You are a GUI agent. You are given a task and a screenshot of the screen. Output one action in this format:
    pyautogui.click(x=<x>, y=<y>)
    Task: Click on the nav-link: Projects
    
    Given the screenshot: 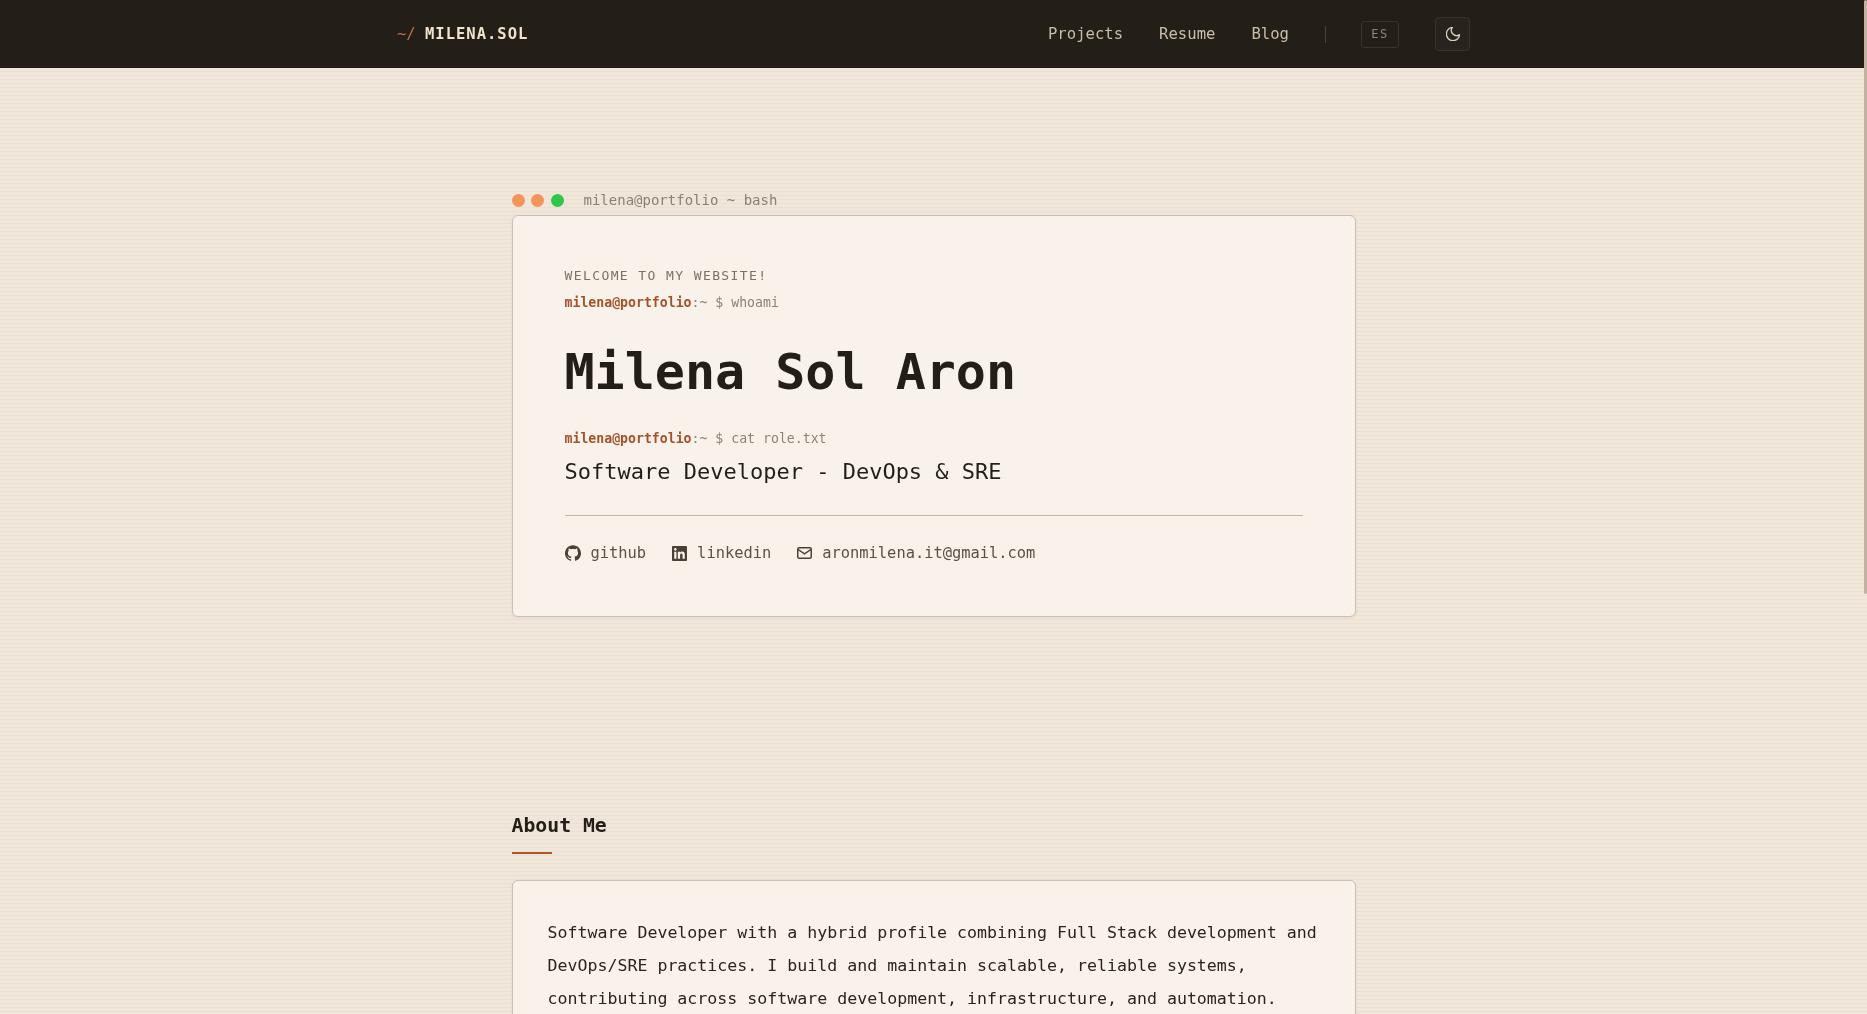 What is the action you would take?
    pyautogui.click(x=1086, y=34)
    